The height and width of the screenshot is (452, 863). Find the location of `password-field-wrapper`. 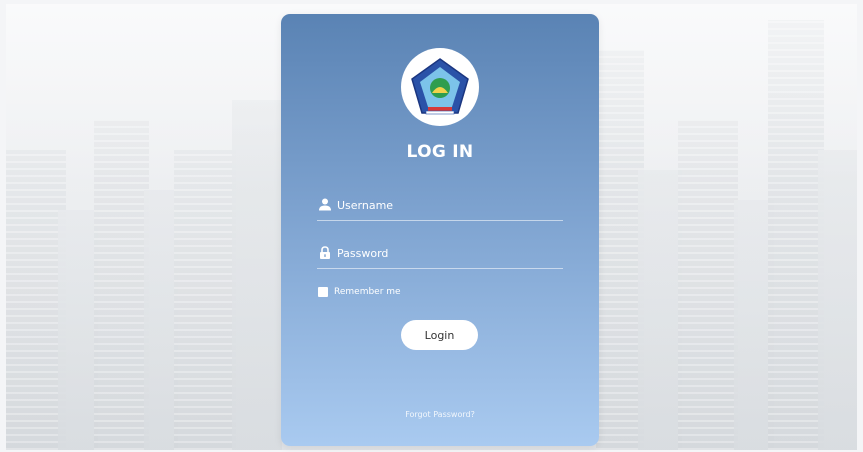

password-field-wrapper is located at coordinates (440, 255).